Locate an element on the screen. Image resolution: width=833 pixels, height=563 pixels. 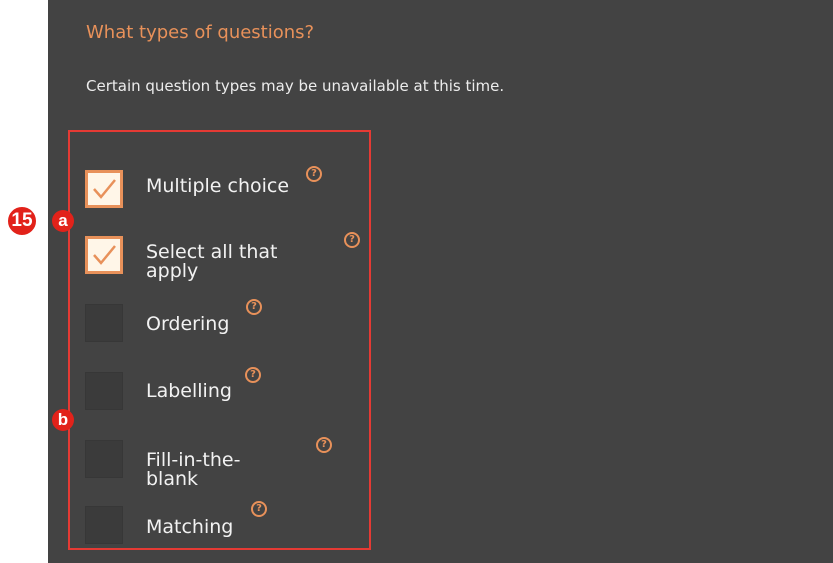
ordering-checkbox is located at coordinates (104, 323).